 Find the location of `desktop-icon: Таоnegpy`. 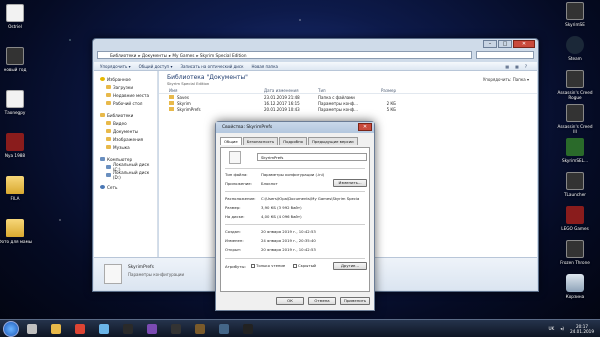

desktop-icon: Таоnegpy is located at coordinates (17, 102).